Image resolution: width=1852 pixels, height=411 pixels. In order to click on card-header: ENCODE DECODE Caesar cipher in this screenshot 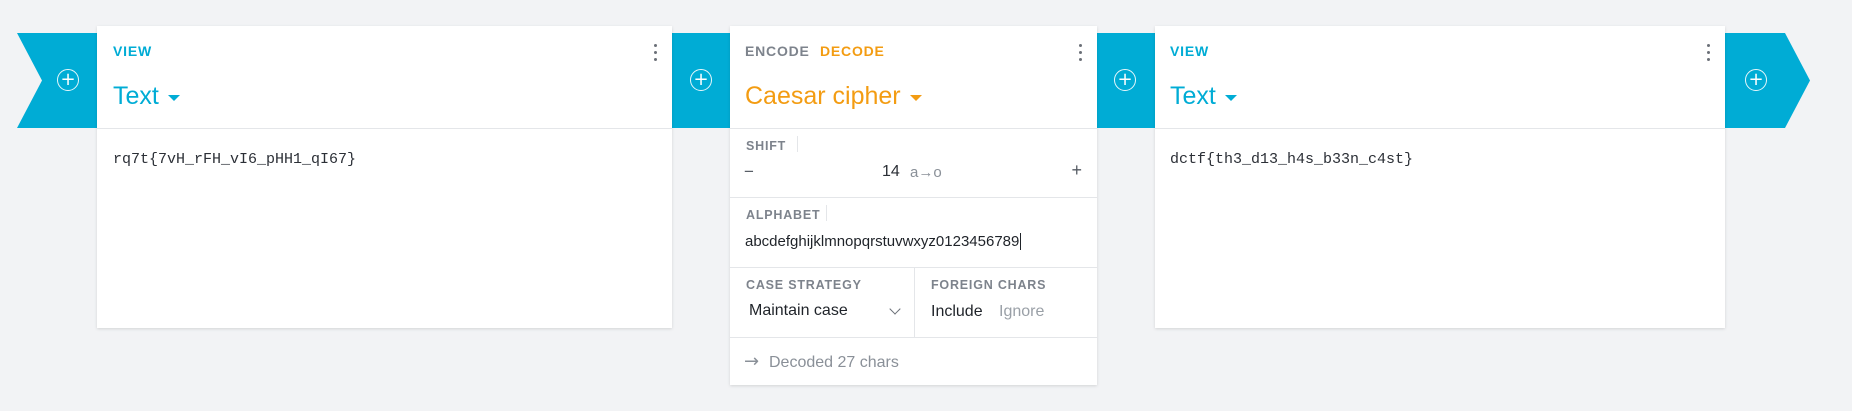, I will do `click(913, 77)`.